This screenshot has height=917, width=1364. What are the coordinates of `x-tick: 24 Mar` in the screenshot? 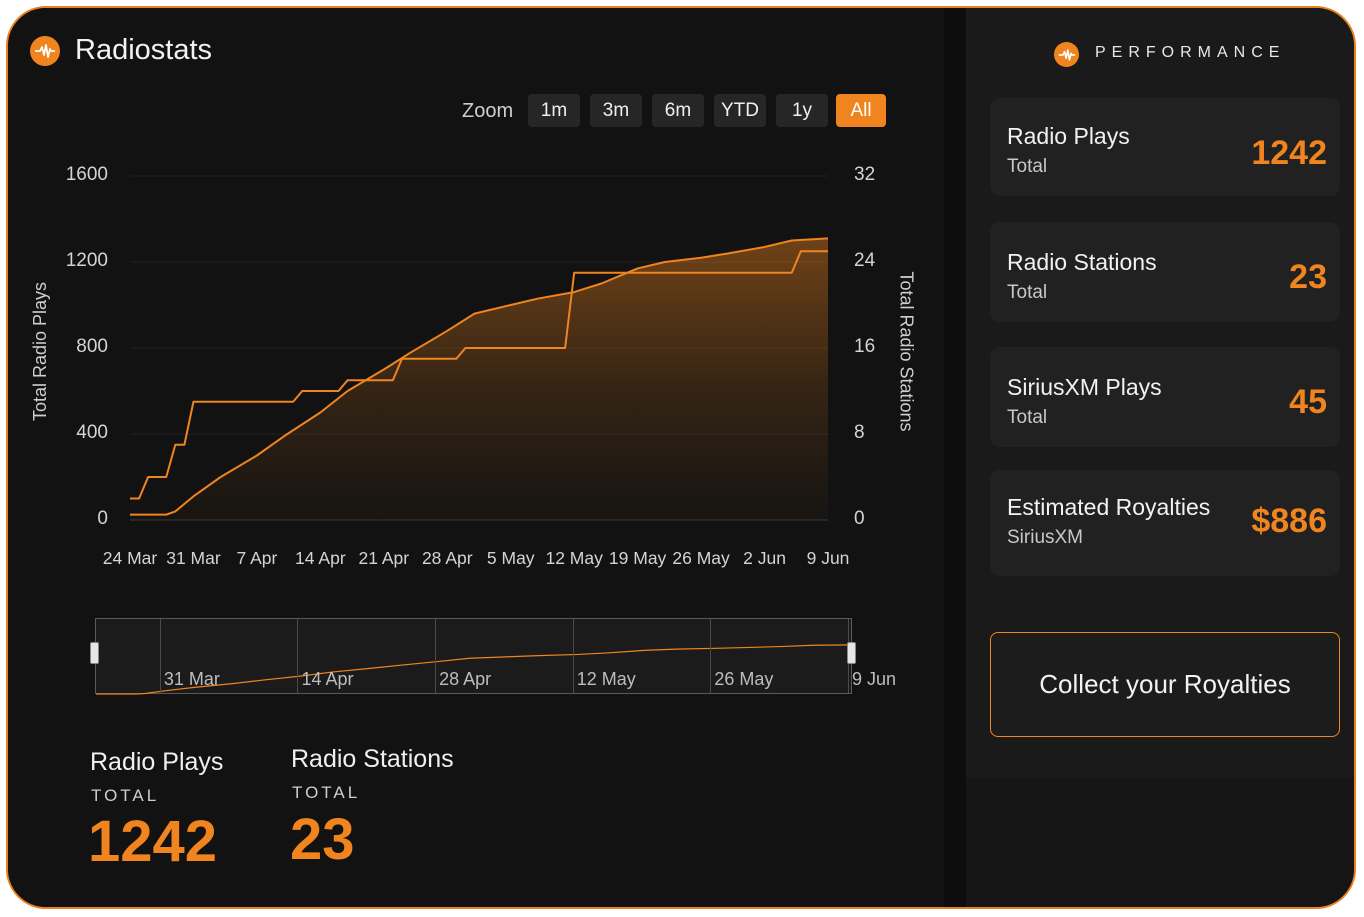 It's located at (130, 558).